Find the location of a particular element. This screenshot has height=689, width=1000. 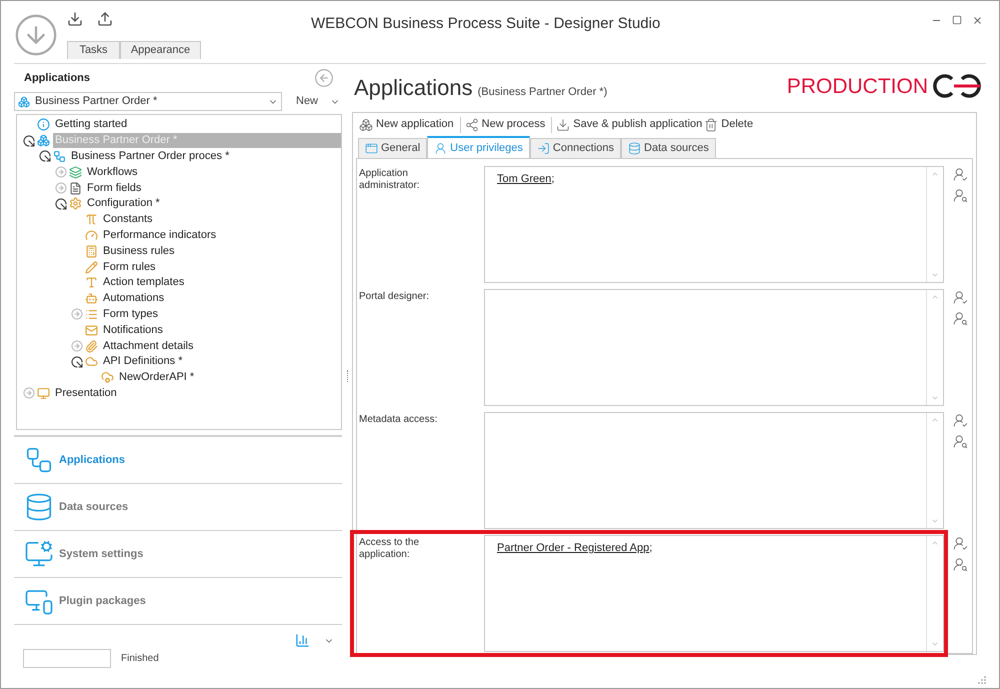

process-icon is located at coordinates (59, 156).